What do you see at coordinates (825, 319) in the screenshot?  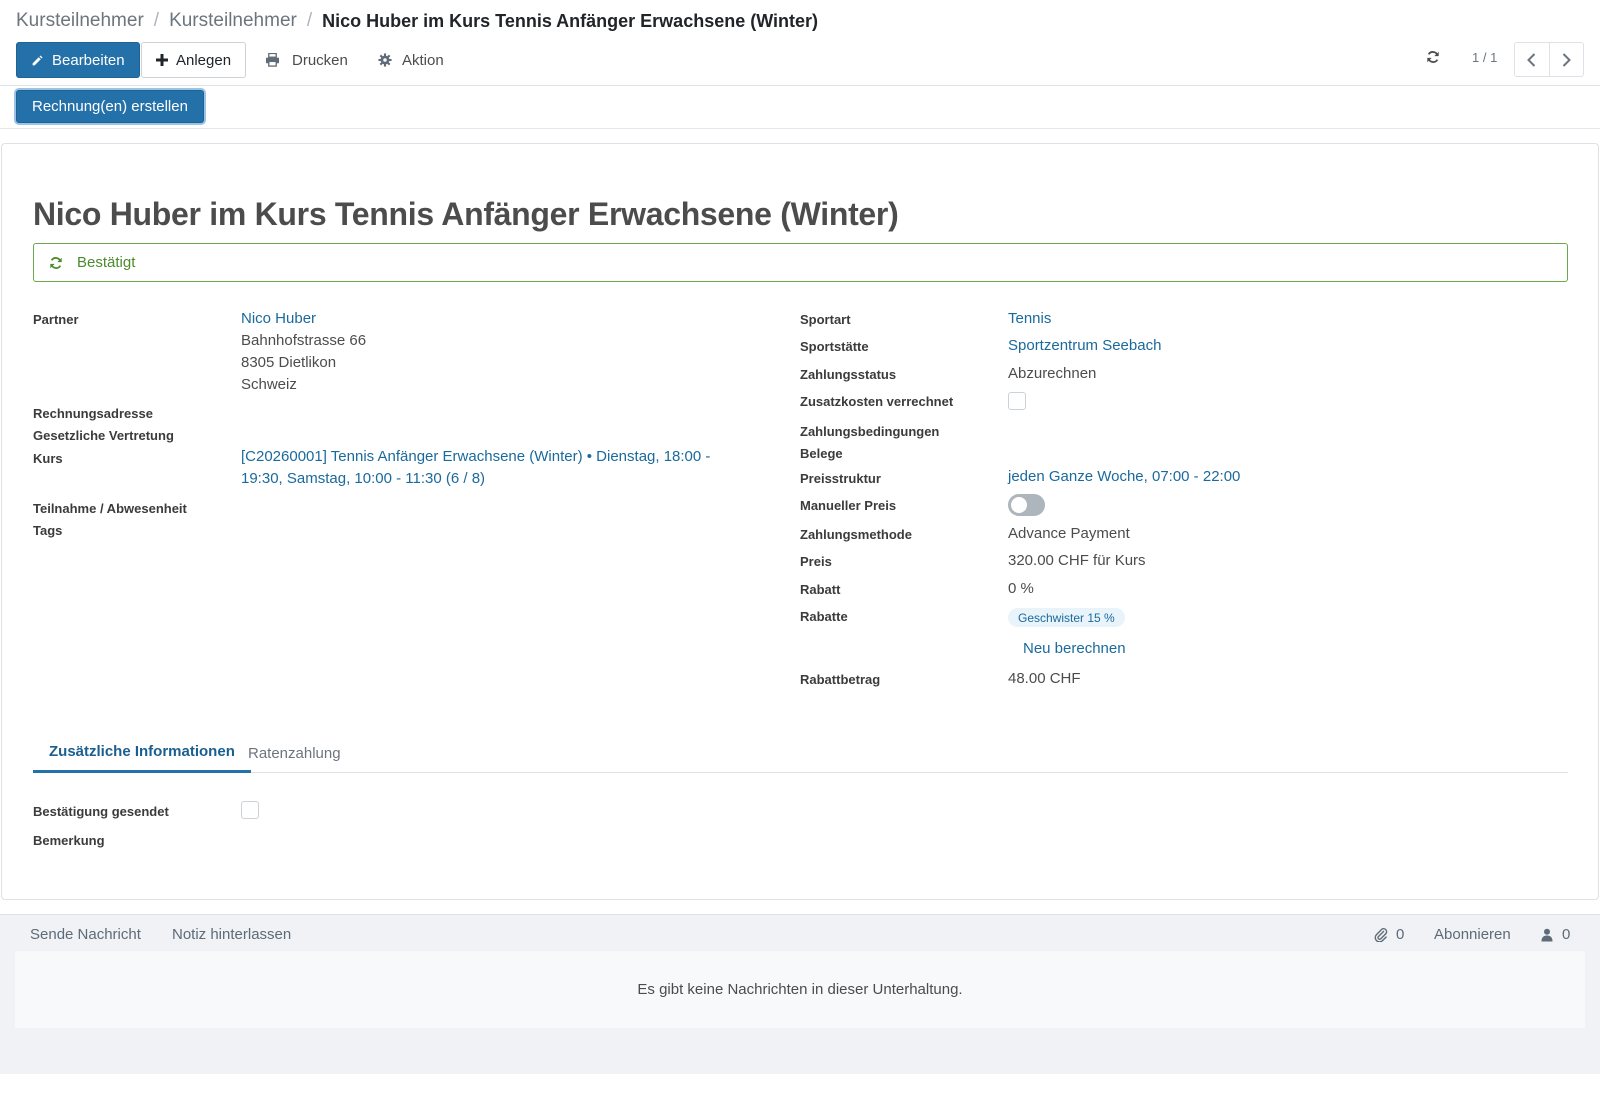 I see `sport-label: Sportart` at bounding box center [825, 319].